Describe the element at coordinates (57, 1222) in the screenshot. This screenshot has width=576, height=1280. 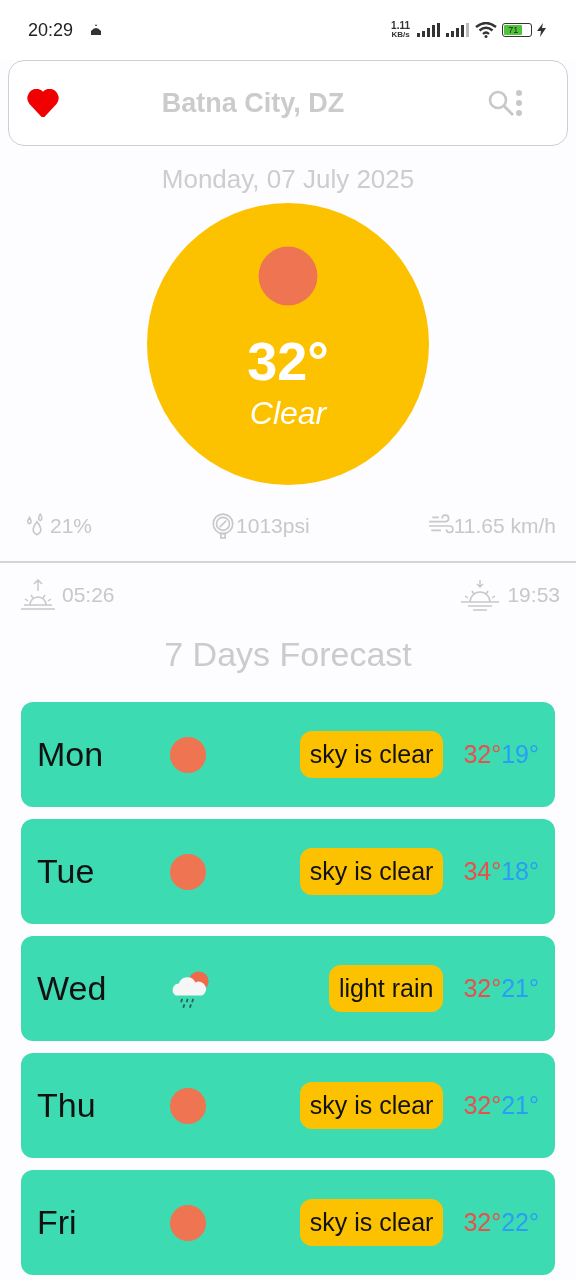
I see `day-name: Fri` at that location.